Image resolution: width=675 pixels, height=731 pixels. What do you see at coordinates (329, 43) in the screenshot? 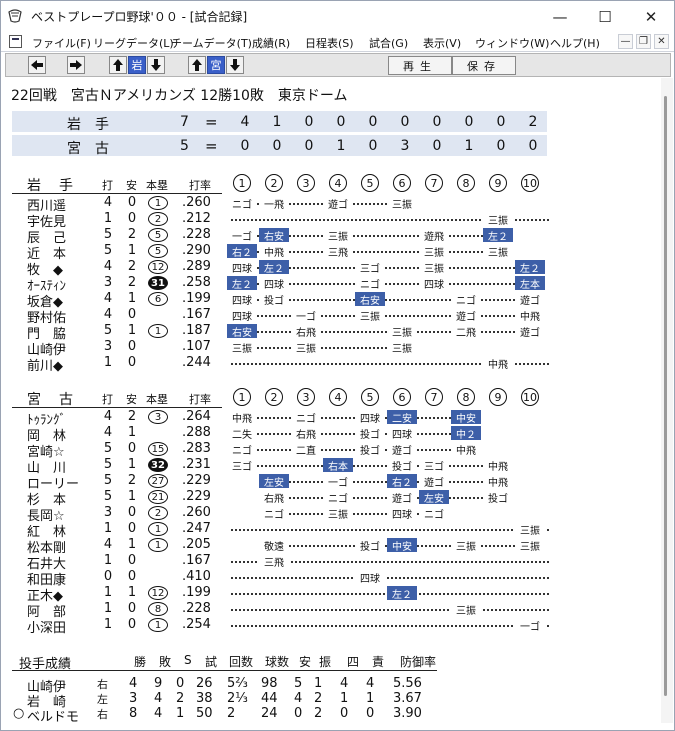
I see `menu-schedule: 日程表(S)` at bounding box center [329, 43].